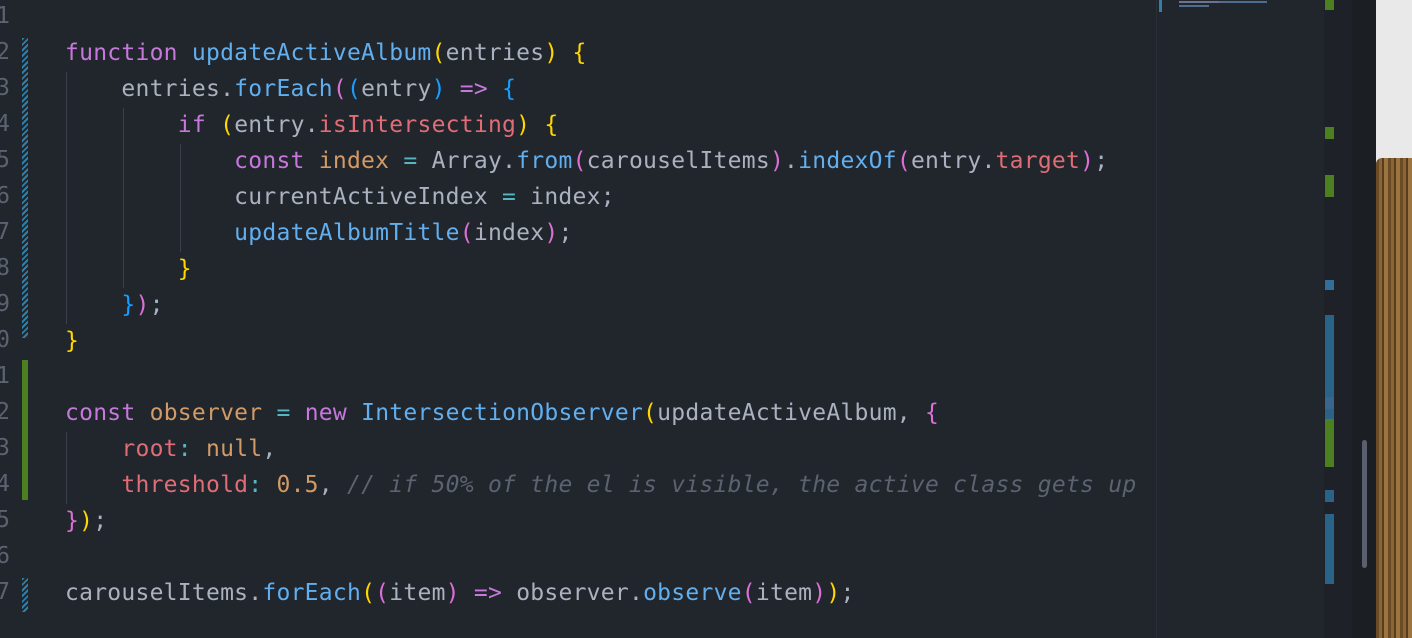  Describe the element at coordinates (340, 197) in the screenshot. I see `code-text: currentActiveIndex = index;` at that location.